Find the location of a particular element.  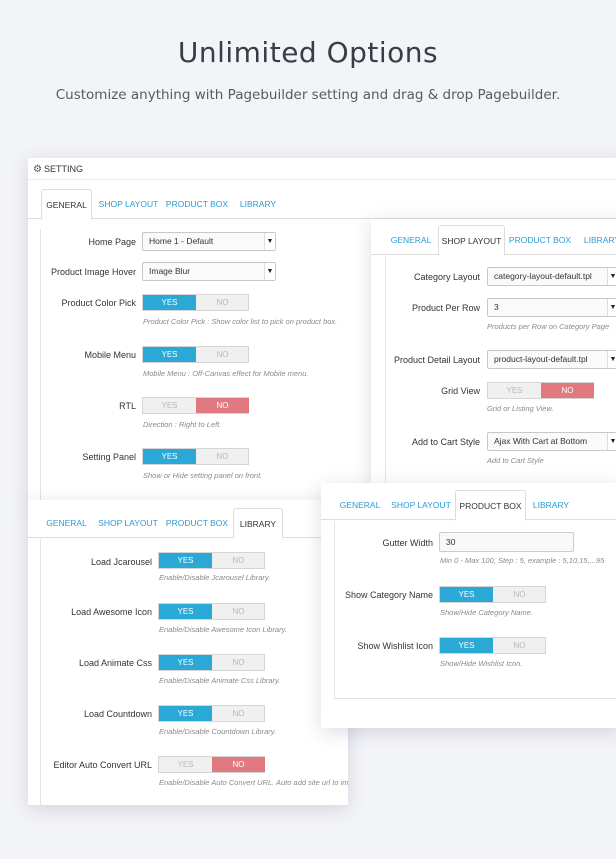

home-page-value: Home 1 - Default is located at coordinates (181, 241).